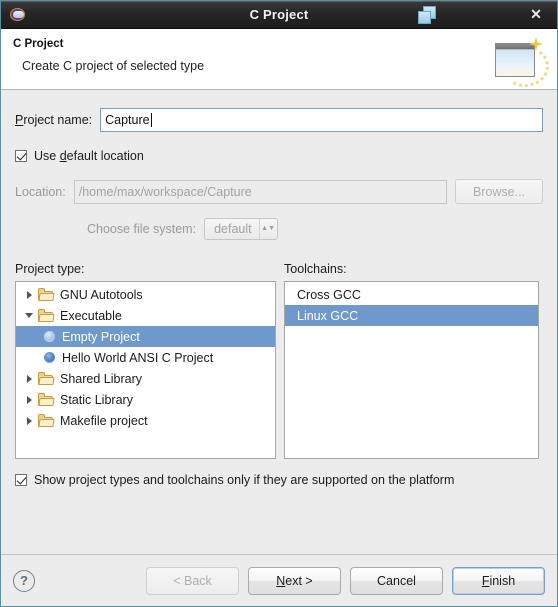  Describe the element at coordinates (260, 191) in the screenshot. I see `location-input: /home/max/workspace/Capture` at that location.